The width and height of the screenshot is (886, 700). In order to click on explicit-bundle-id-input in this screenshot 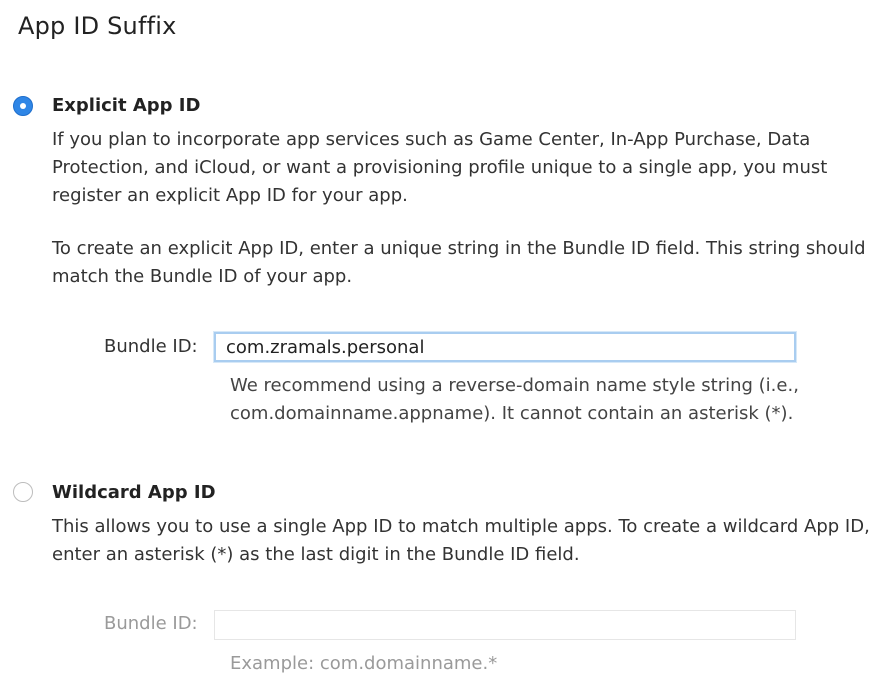, I will do `click(505, 347)`.